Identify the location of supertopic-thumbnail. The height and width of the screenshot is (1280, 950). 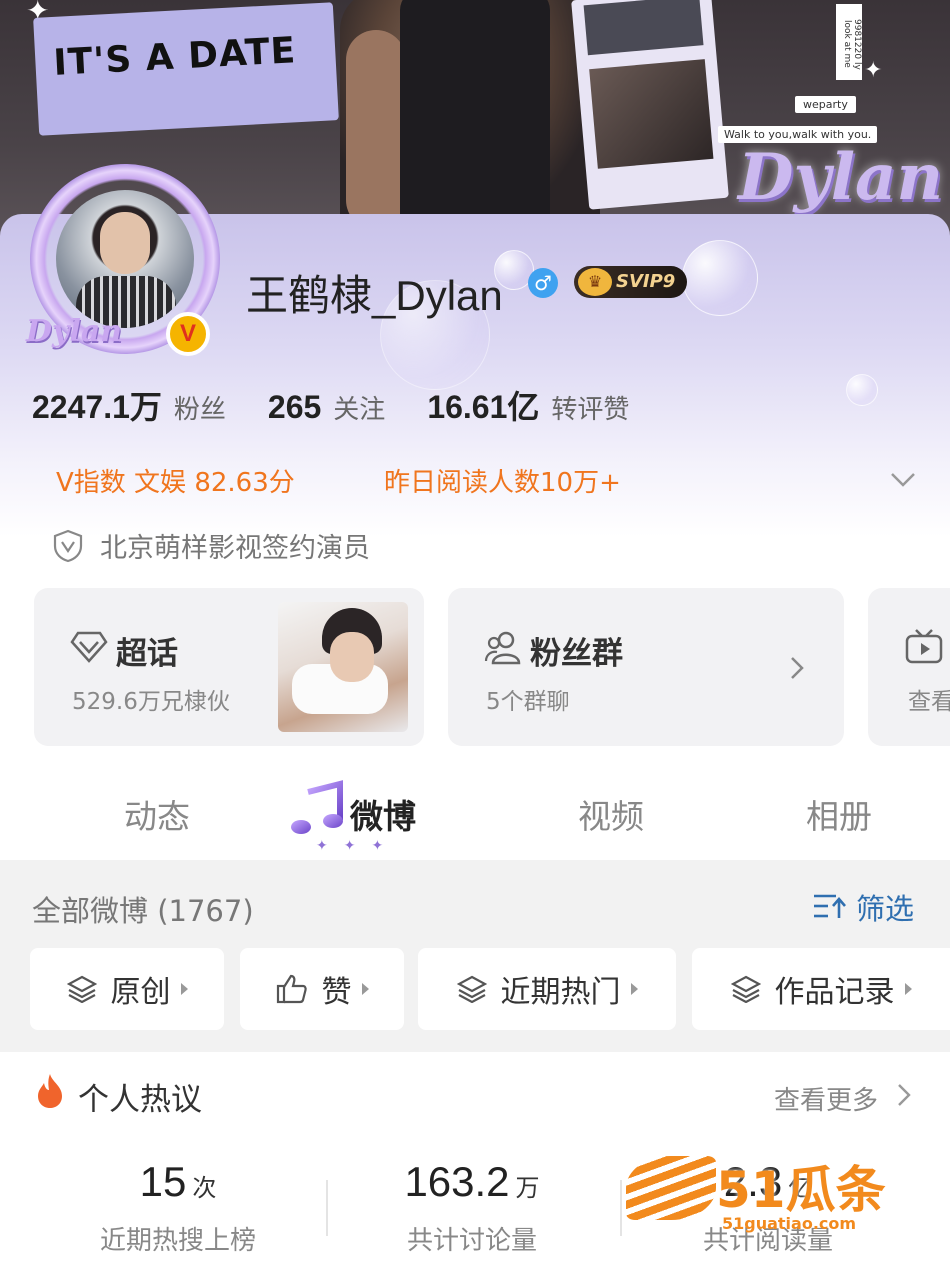
(343, 667).